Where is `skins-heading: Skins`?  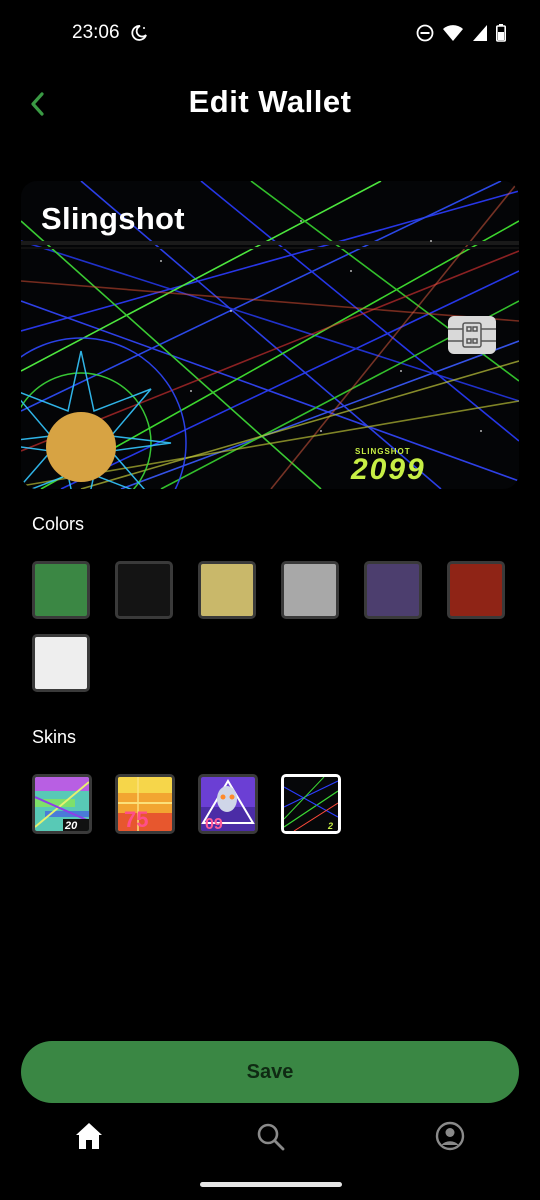 skins-heading: Skins is located at coordinates (54, 737).